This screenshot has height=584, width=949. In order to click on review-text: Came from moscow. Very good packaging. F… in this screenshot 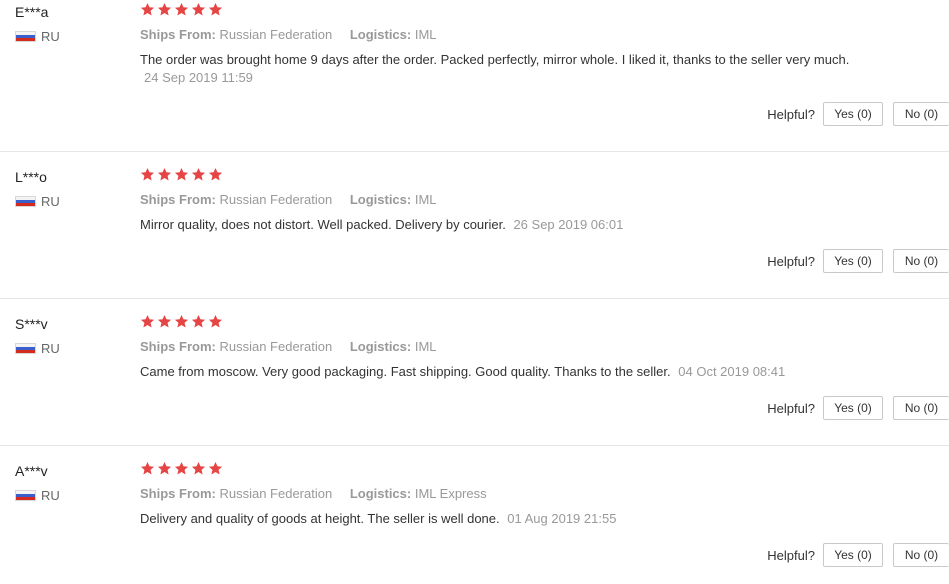, I will do `click(405, 371)`.